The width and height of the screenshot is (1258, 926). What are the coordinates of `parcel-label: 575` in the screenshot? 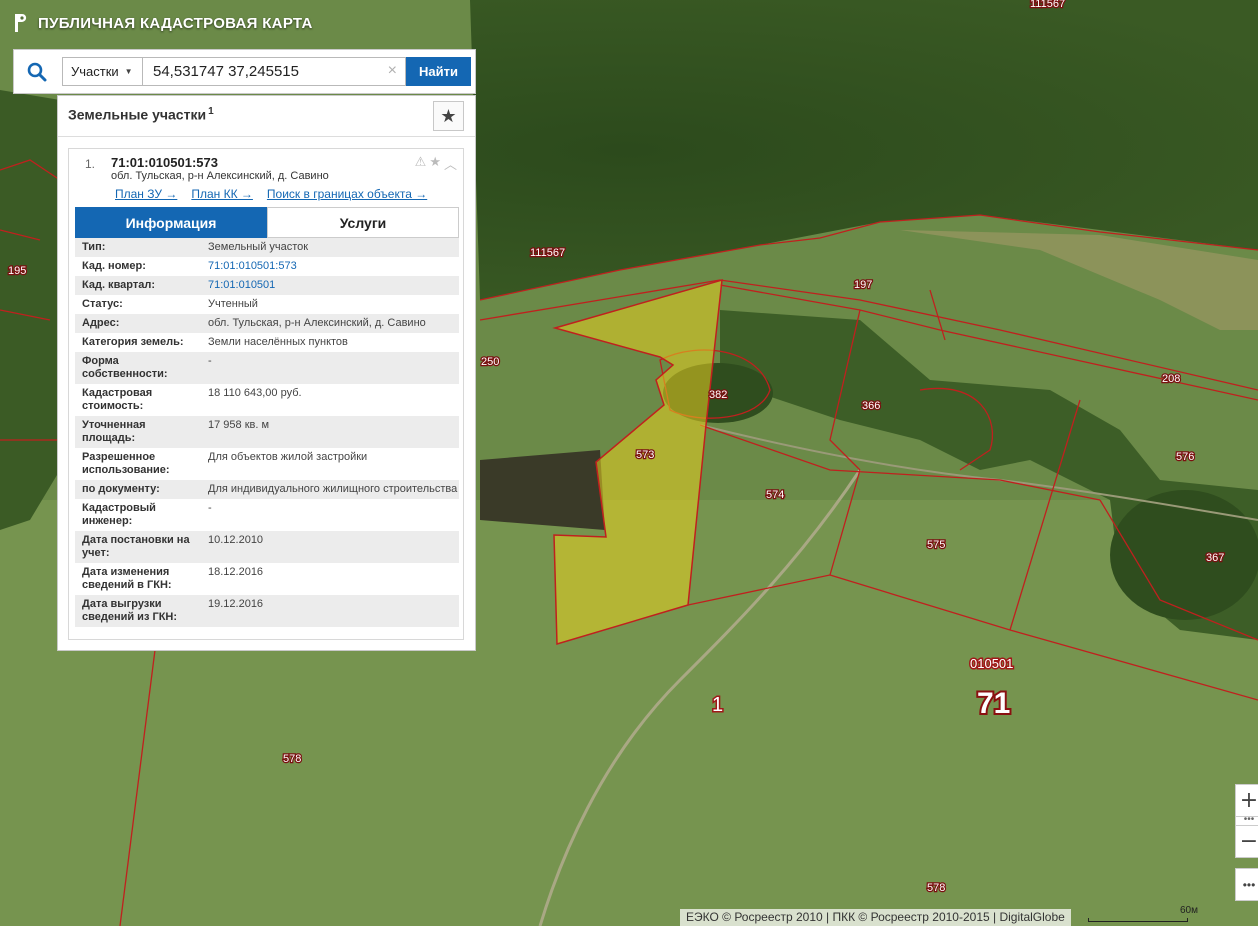 It's located at (936, 545).